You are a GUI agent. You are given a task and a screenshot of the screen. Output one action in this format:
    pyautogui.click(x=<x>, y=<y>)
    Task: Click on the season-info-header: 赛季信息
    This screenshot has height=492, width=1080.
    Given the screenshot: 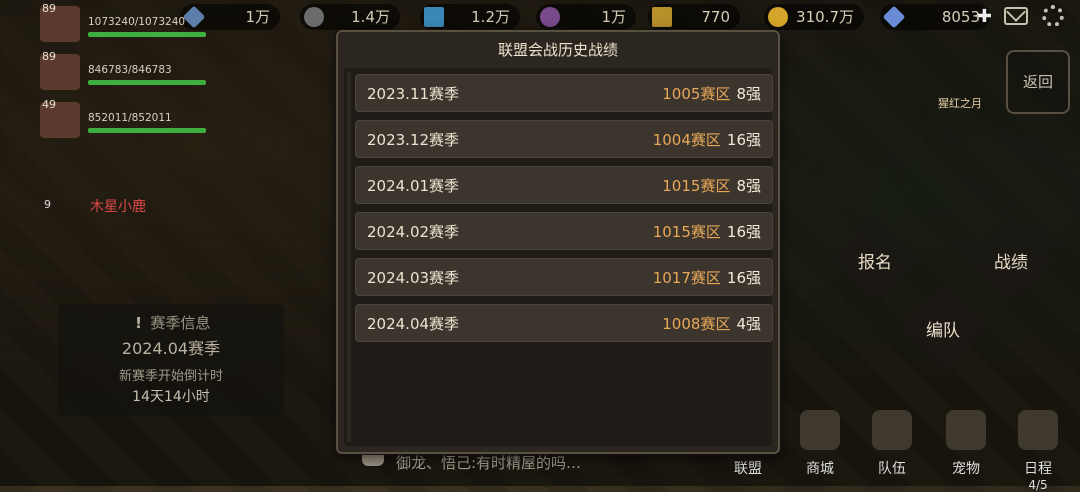 What is the action you would take?
    pyautogui.click(x=180, y=323)
    